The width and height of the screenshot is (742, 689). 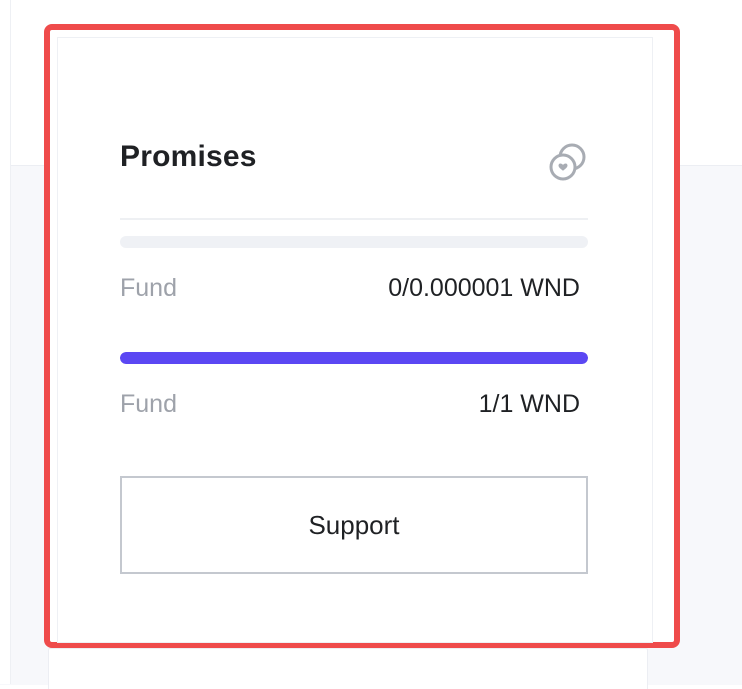 I want to click on card-header: Promises, so click(x=354, y=168).